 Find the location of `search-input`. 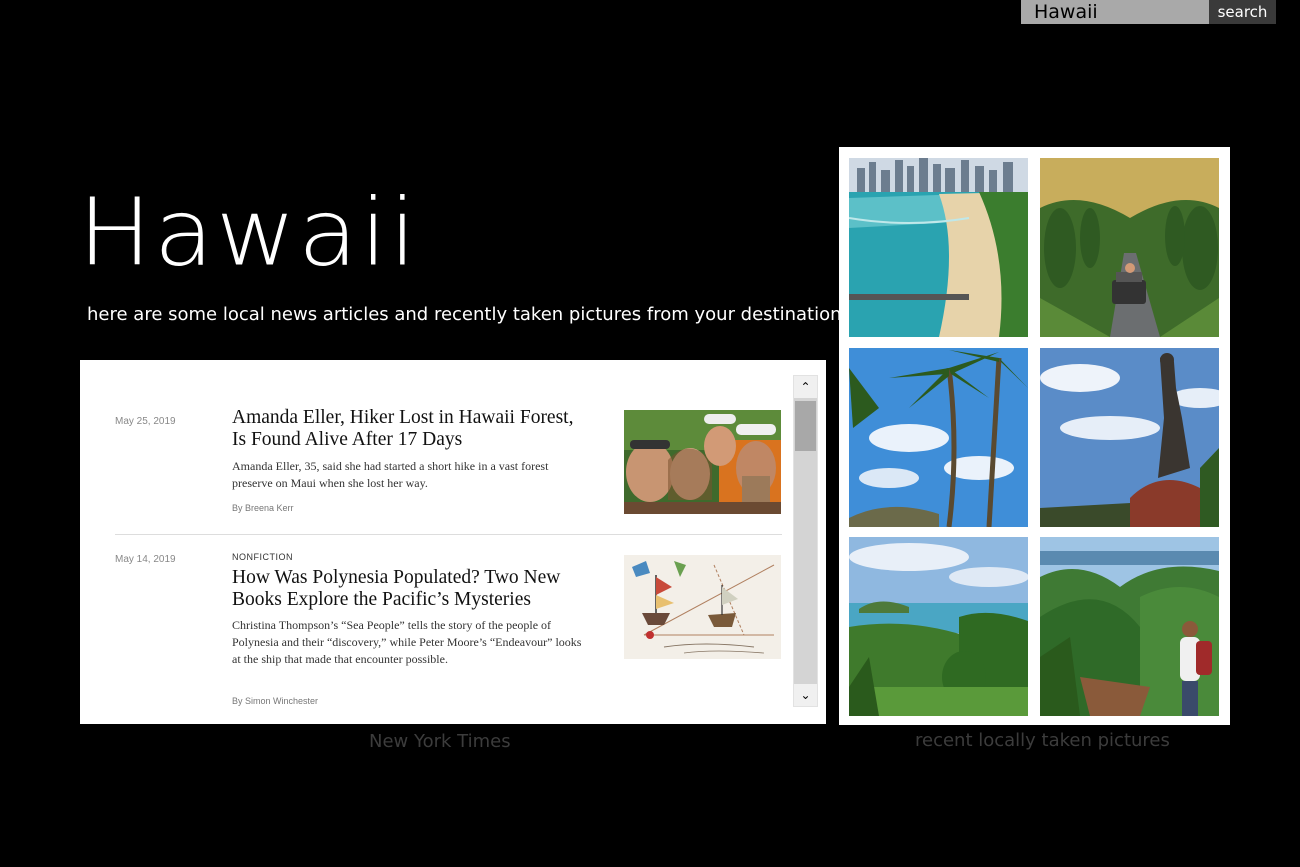

search-input is located at coordinates (1115, 12).